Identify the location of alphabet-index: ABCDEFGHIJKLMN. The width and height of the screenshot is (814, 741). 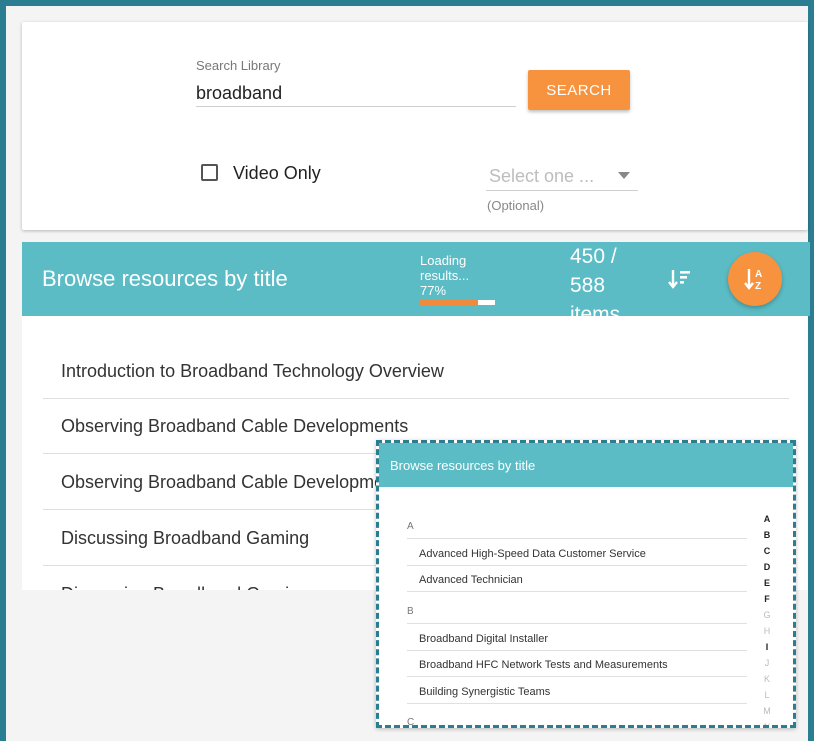
(767, 619).